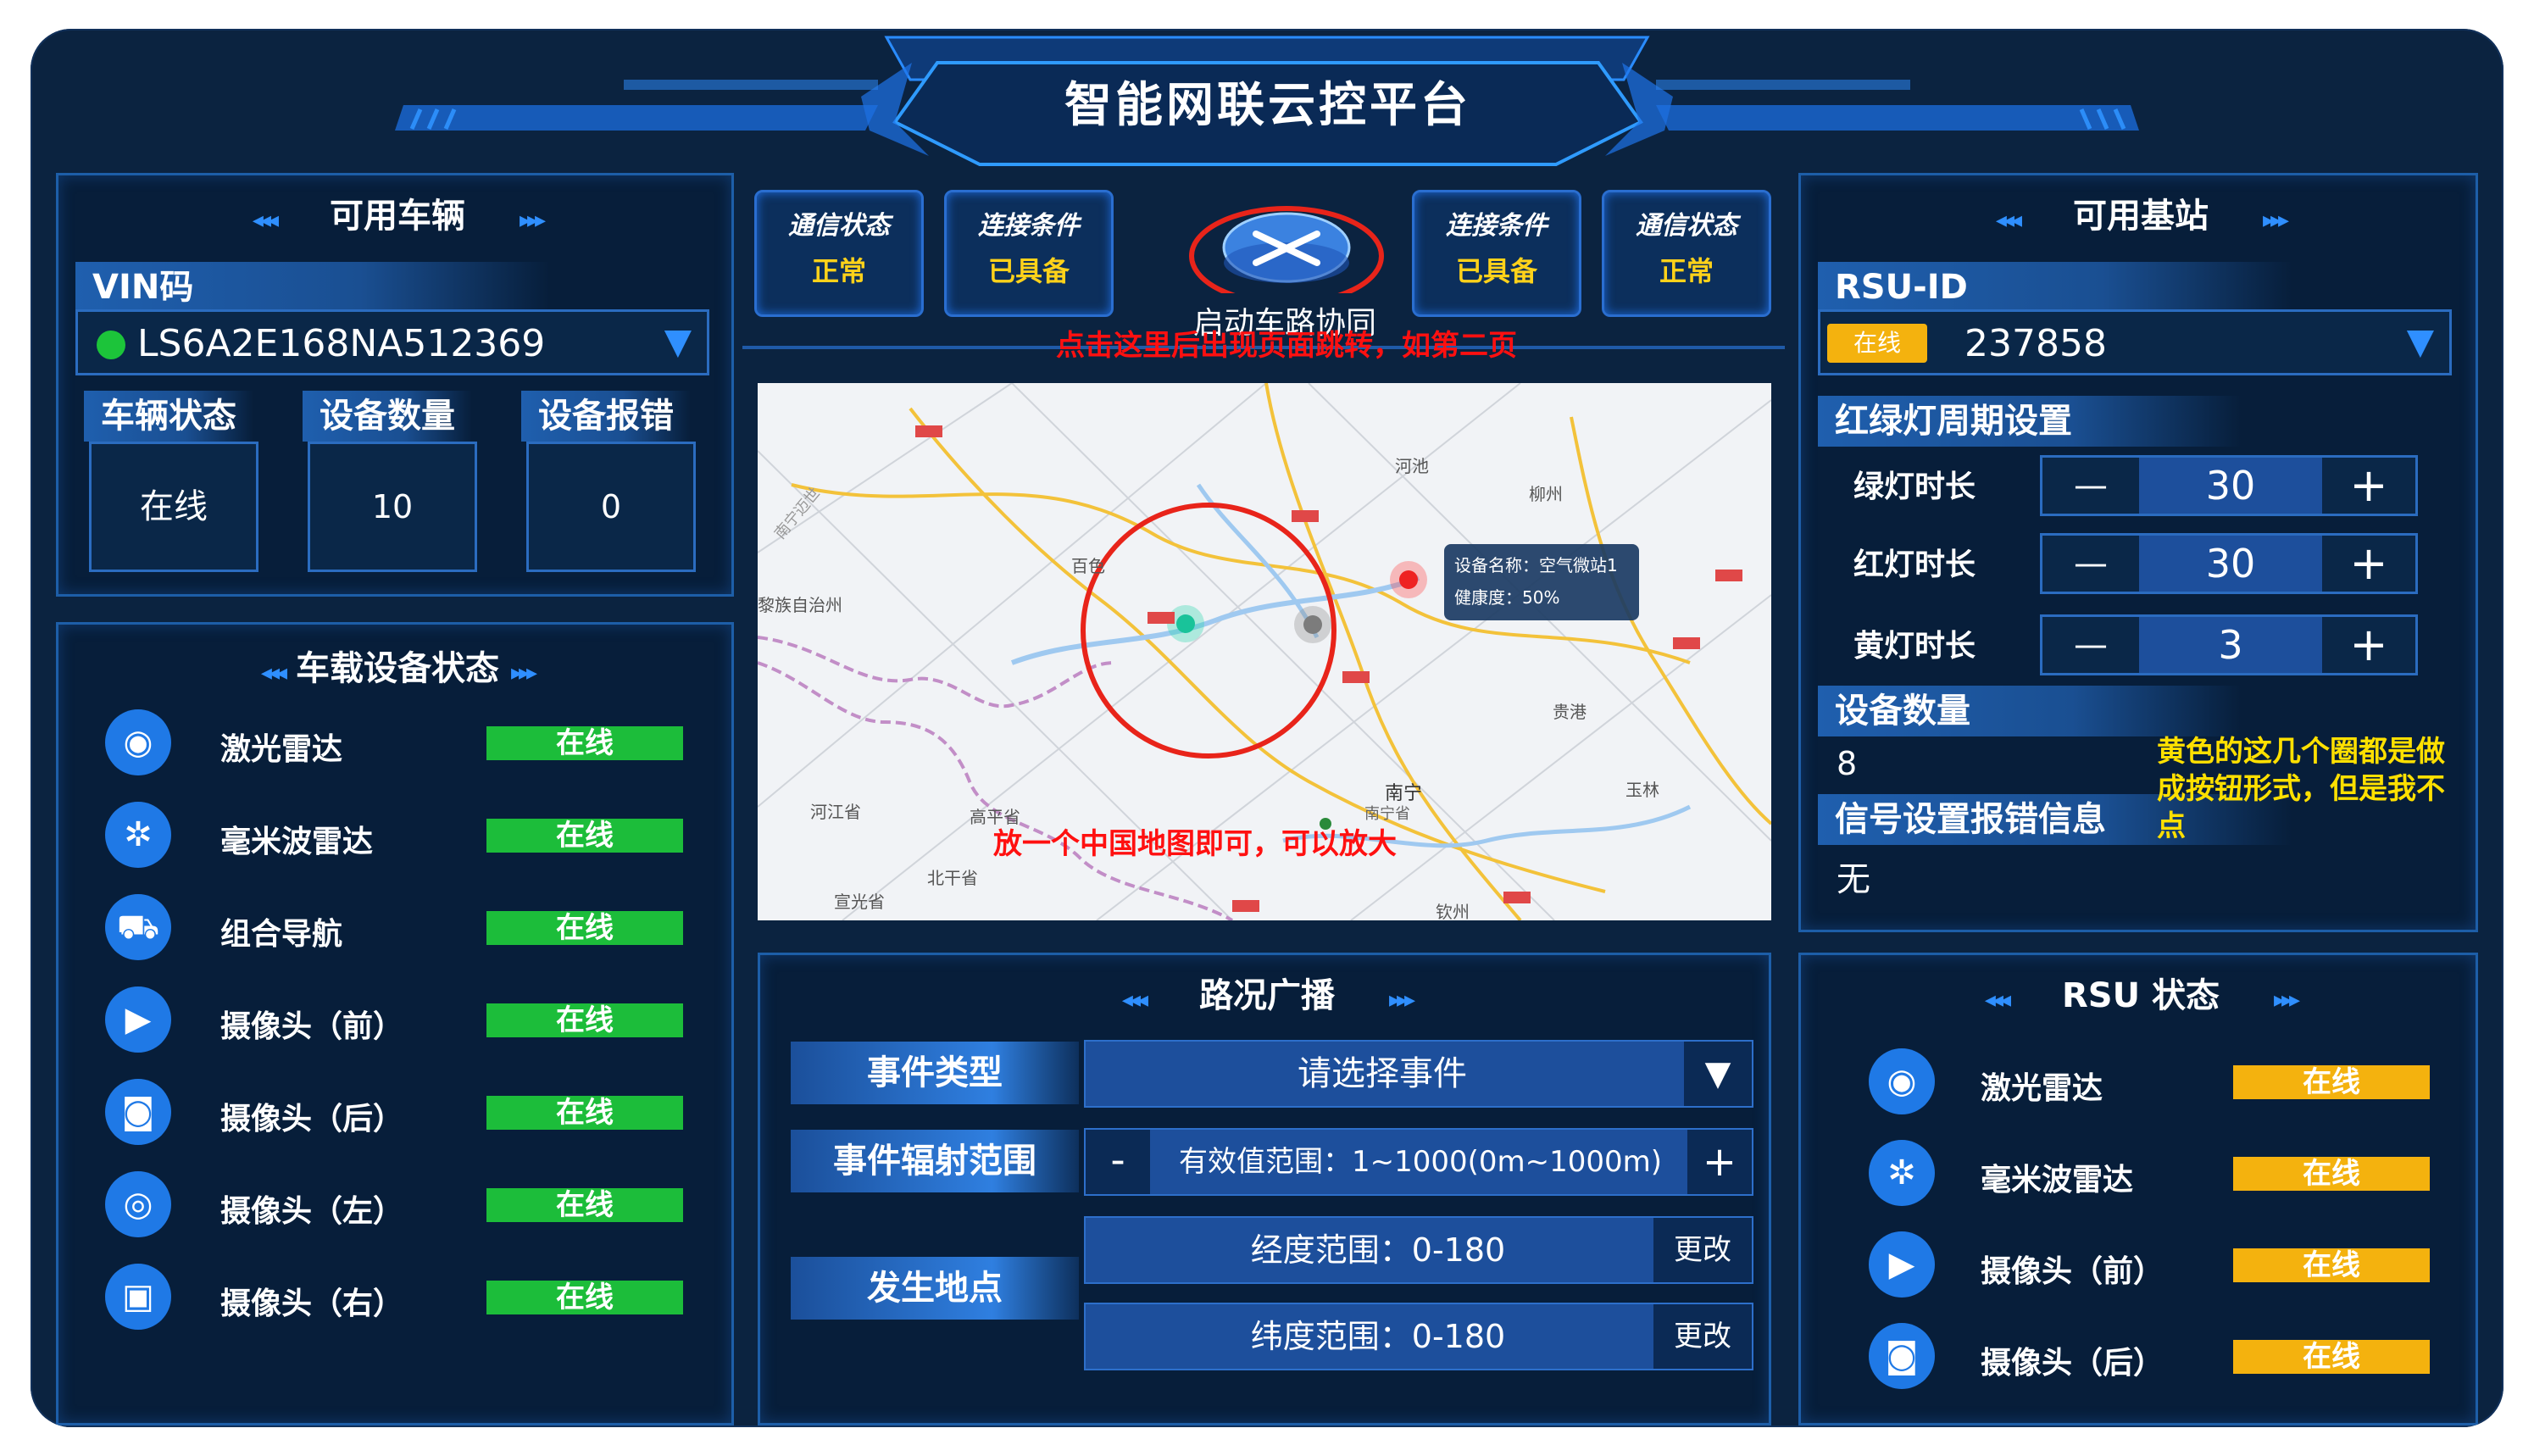 The height and width of the screenshot is (1456, 2534). What do you see at coordinates (2368, 564) in the screenshot?
I see `red-plus-button: +` at bounding box center [2368, 564].